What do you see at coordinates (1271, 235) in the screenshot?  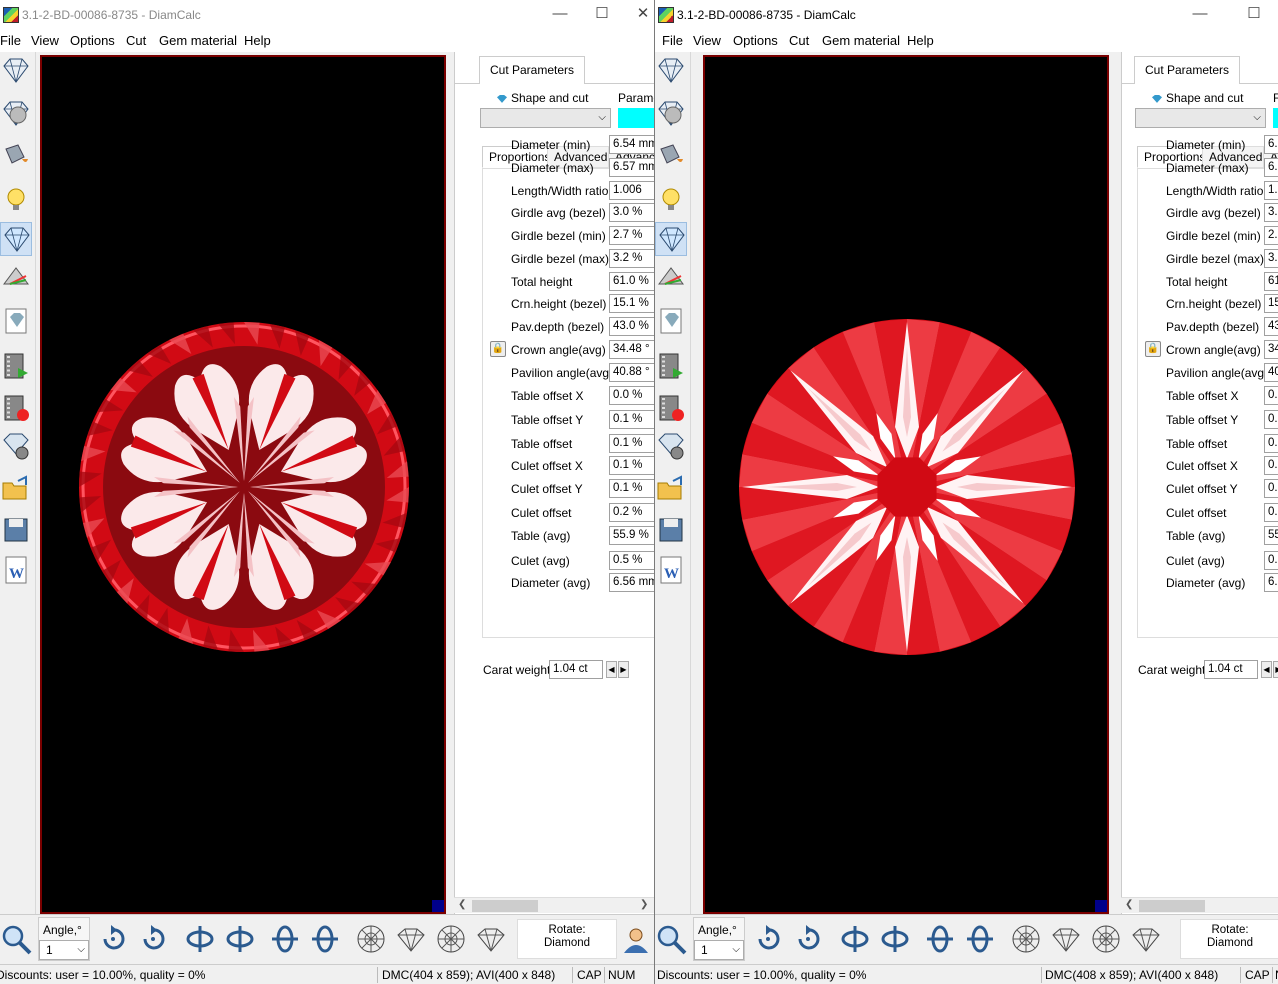 I see `param-value-field: 2.7` at bounding box center [1271, 235].